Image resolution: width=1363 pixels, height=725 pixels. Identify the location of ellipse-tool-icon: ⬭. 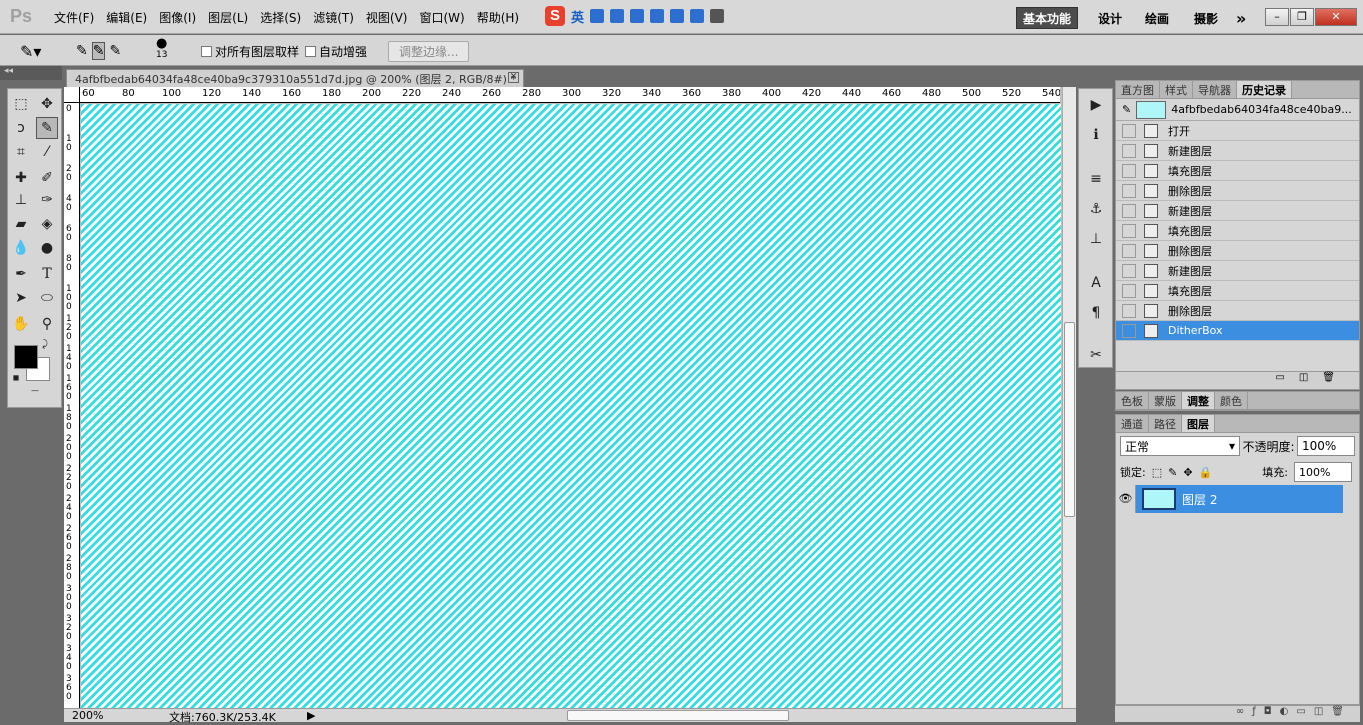
(47, 298).